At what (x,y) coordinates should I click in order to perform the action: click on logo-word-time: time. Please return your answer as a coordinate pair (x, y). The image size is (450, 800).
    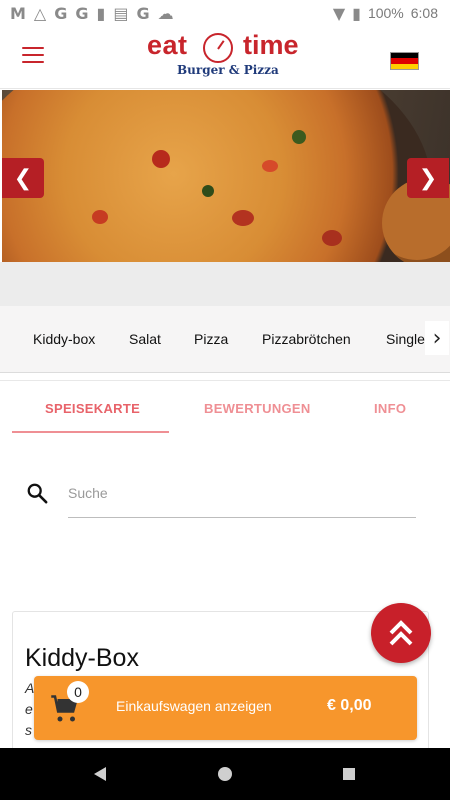
    Looking at the image, I should click on (271, 45).